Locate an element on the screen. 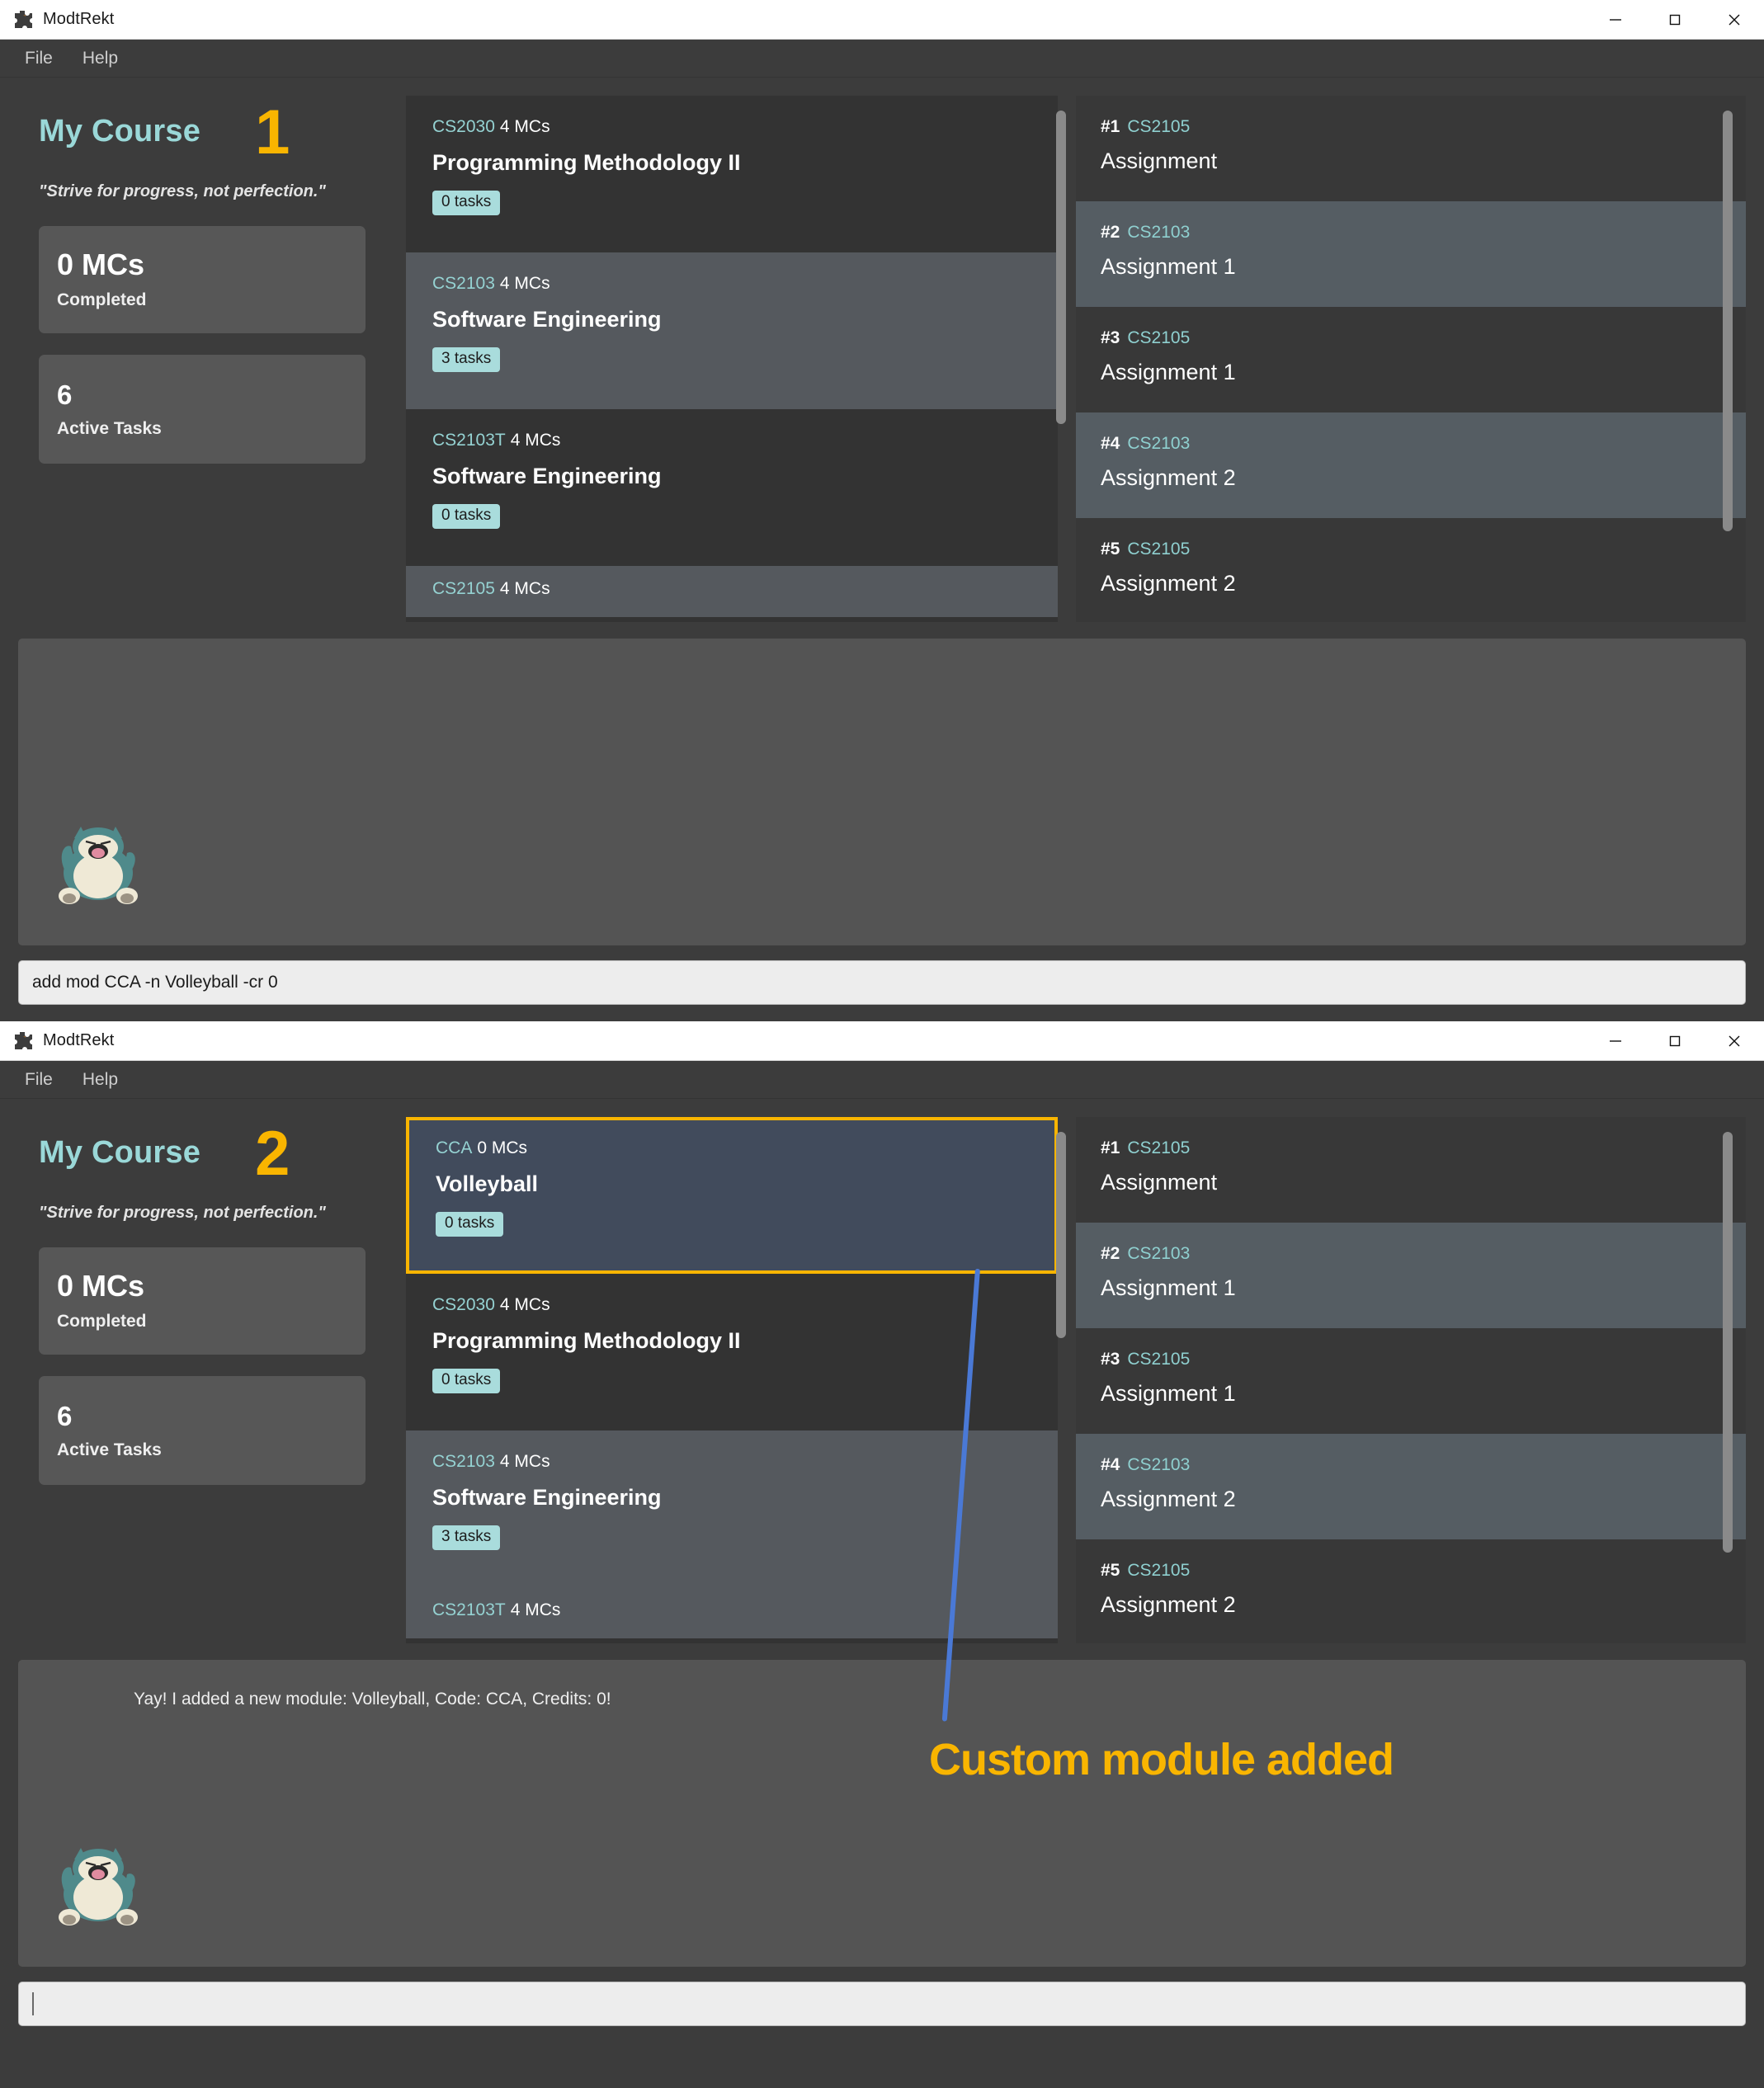 The image size is (1764, 2088). task-number: #3 is located at coordinates (1110, 1359).